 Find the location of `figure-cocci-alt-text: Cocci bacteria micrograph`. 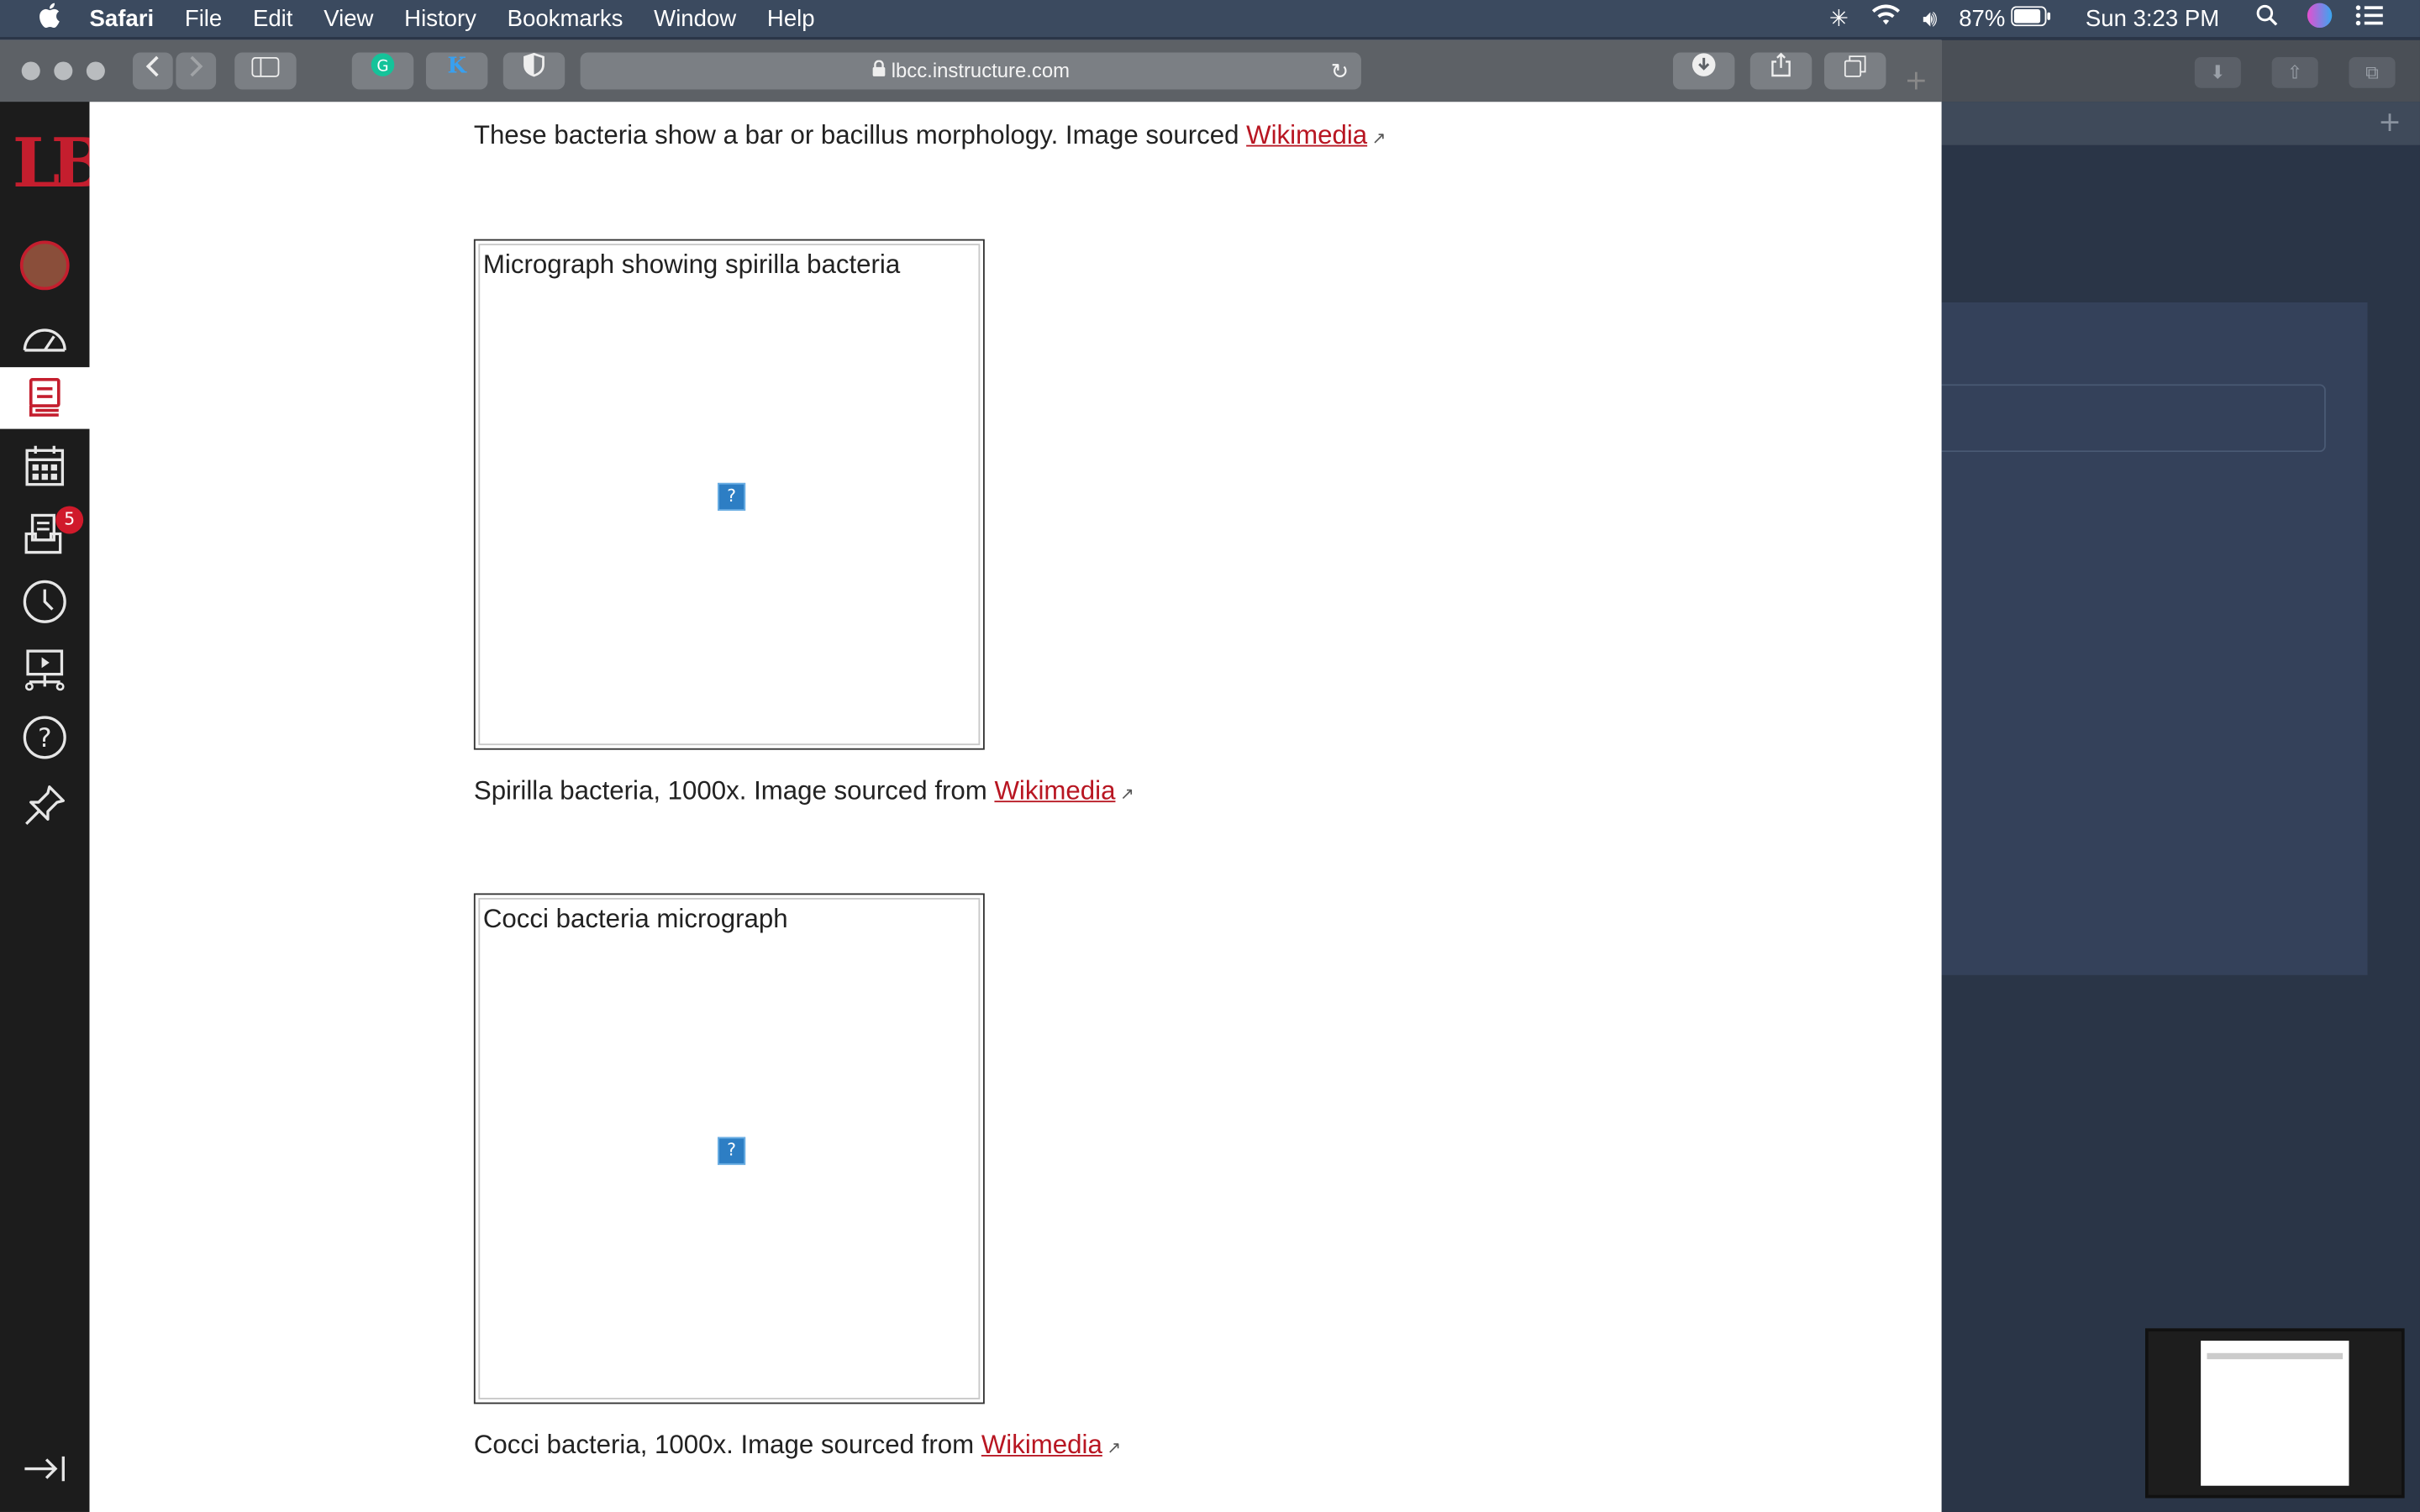

figure-cocci-alt-text: Cocci bacteria micrograph is located at coordinates (635, 919).